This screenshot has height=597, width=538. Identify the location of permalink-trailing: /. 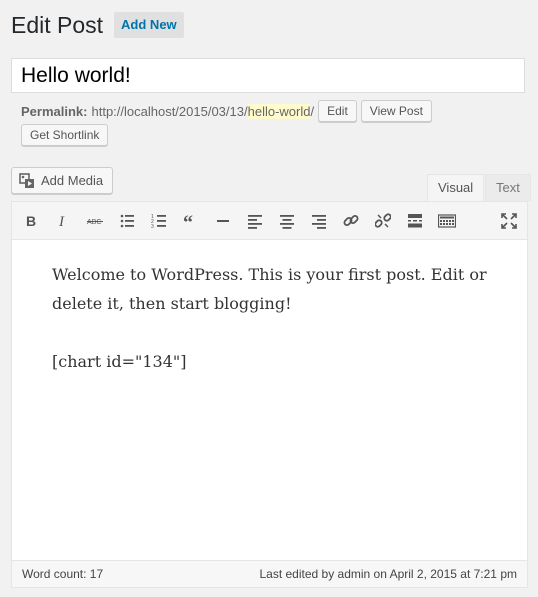
(312, 111).